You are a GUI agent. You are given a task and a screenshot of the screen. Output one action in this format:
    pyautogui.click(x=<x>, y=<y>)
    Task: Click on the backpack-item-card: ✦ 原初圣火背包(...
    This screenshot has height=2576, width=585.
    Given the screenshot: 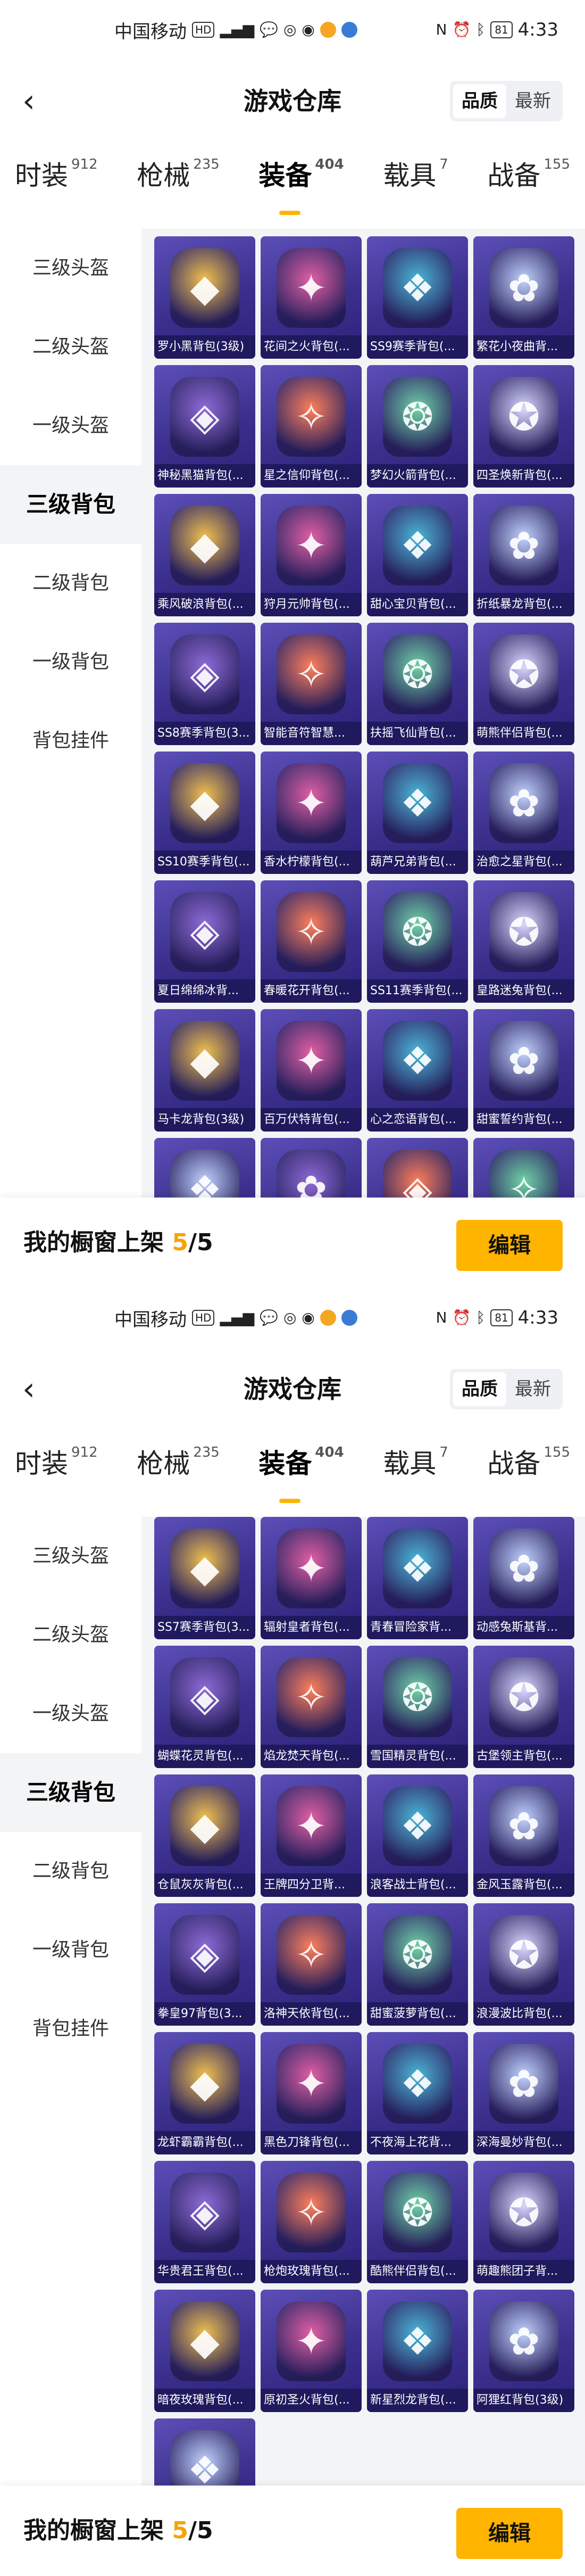 What is the action you would take?
    pyautogui.click(x=311, y=2351)
    